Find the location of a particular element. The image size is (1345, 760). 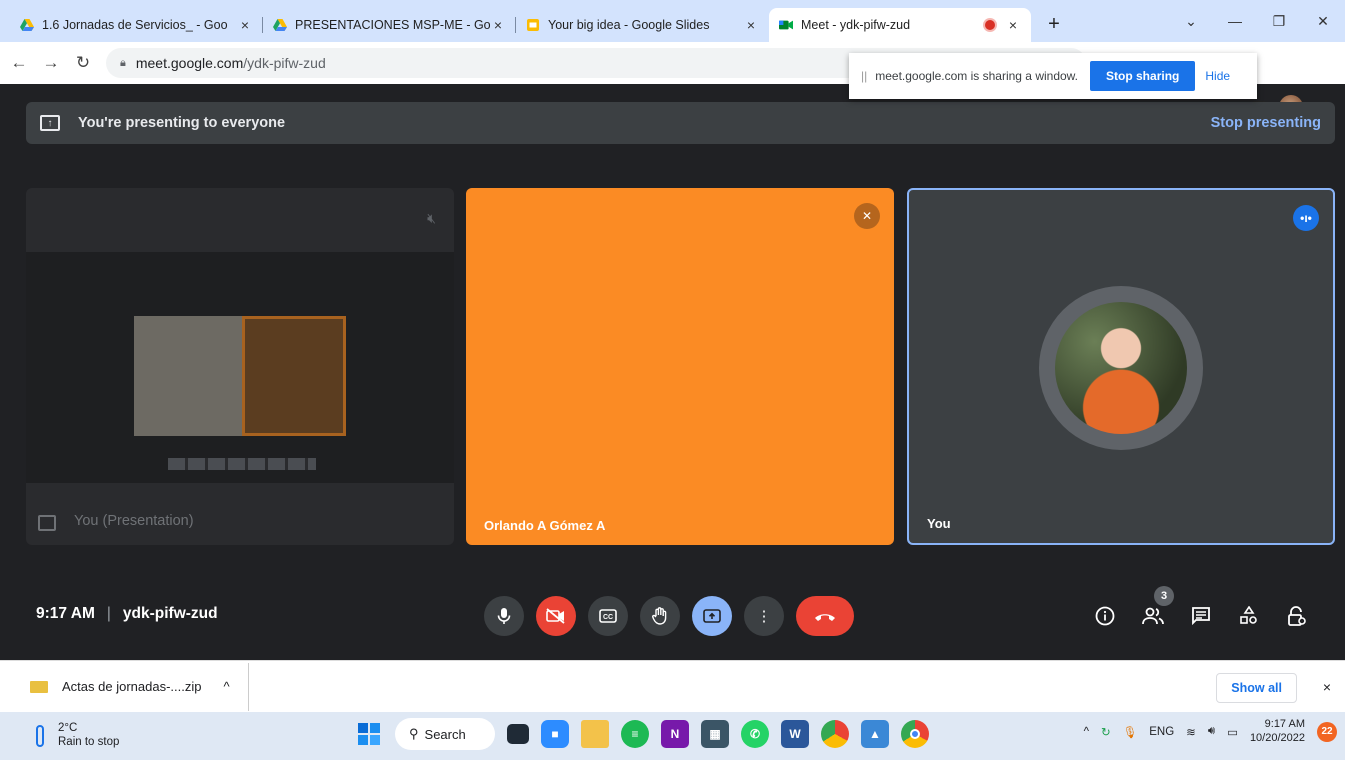

close-downloads-icon: × is located at coordinates (1327, 687).